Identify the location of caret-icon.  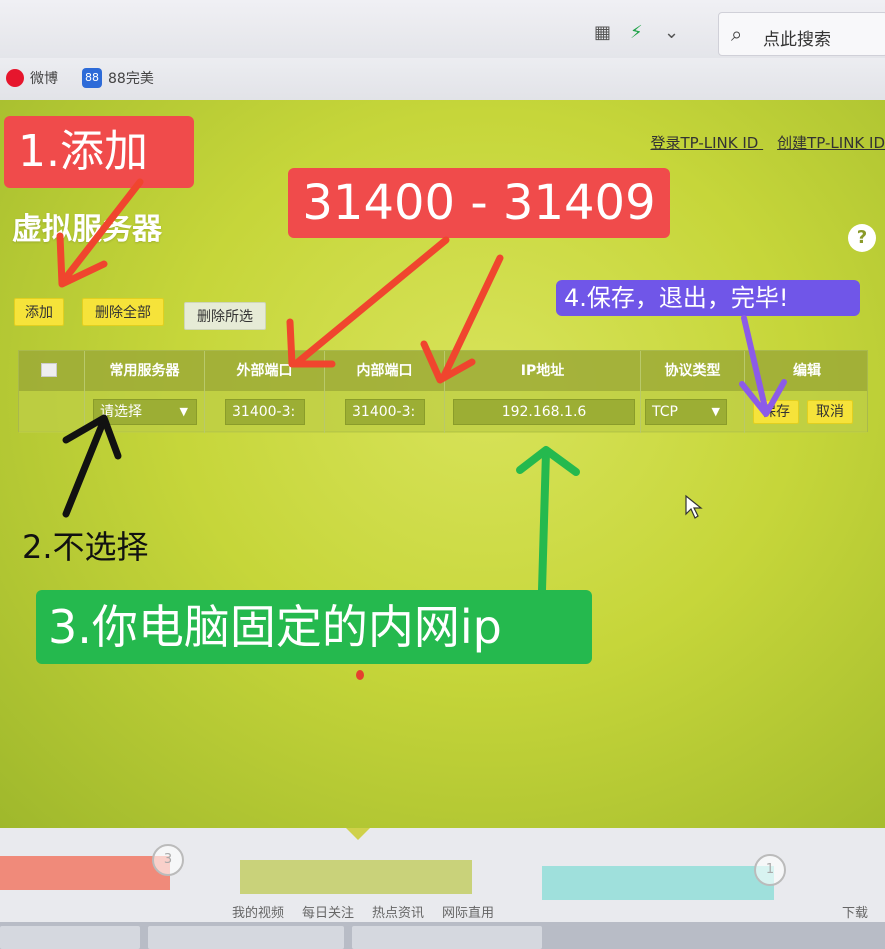
(358, 834).